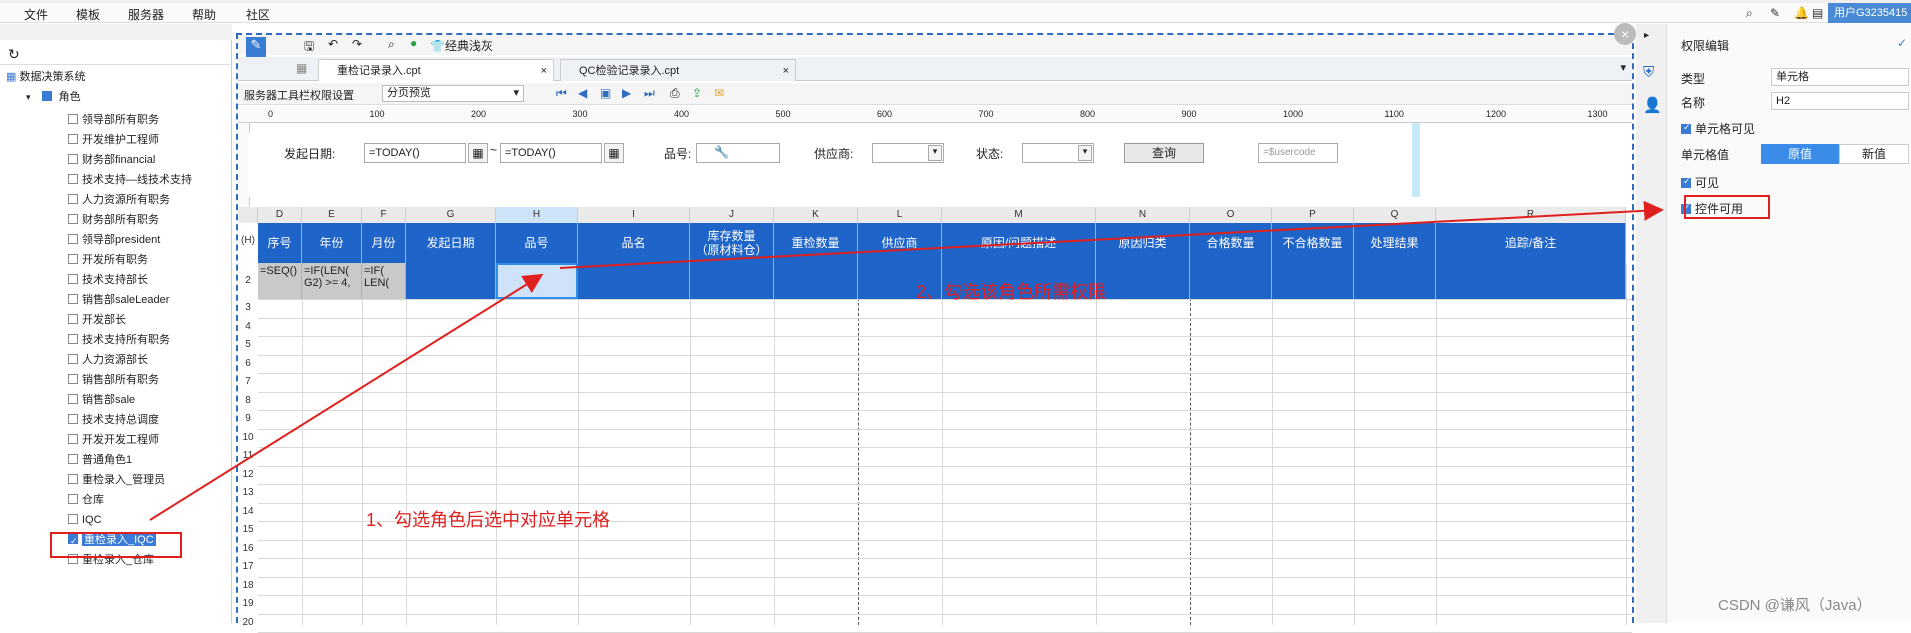  Describe the element at coordinates (488, 520) in the screenshot. I see `annotation-step1: 1、勾选角色后选中对应单元格` at that location.